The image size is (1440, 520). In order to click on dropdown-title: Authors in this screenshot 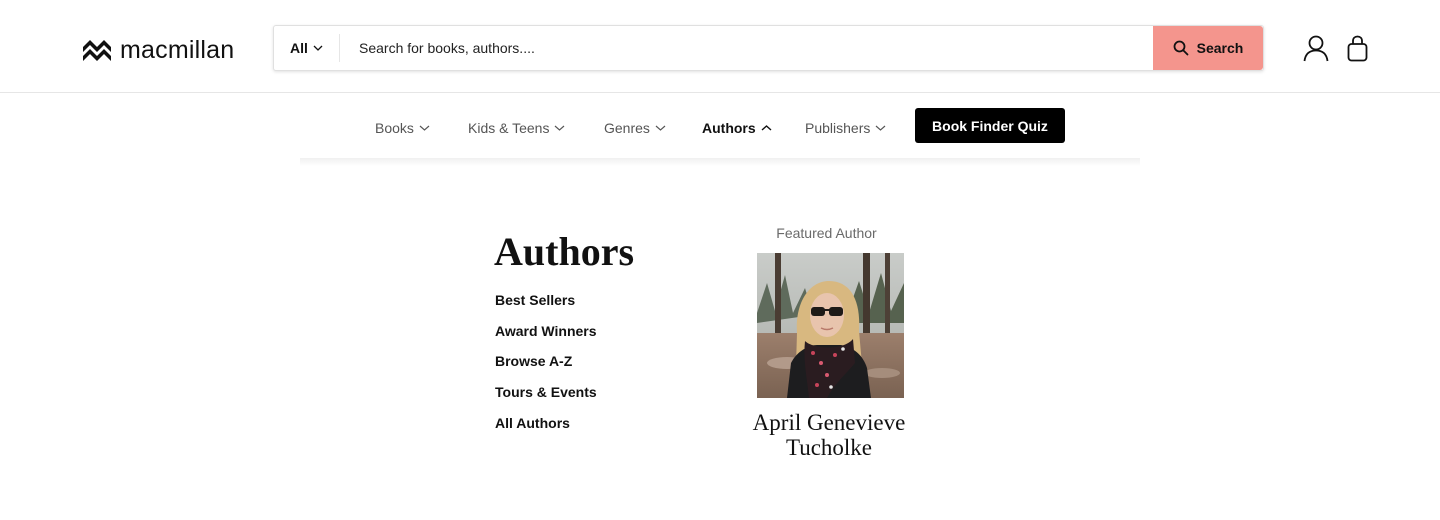, I will do `click(564, 251)`.